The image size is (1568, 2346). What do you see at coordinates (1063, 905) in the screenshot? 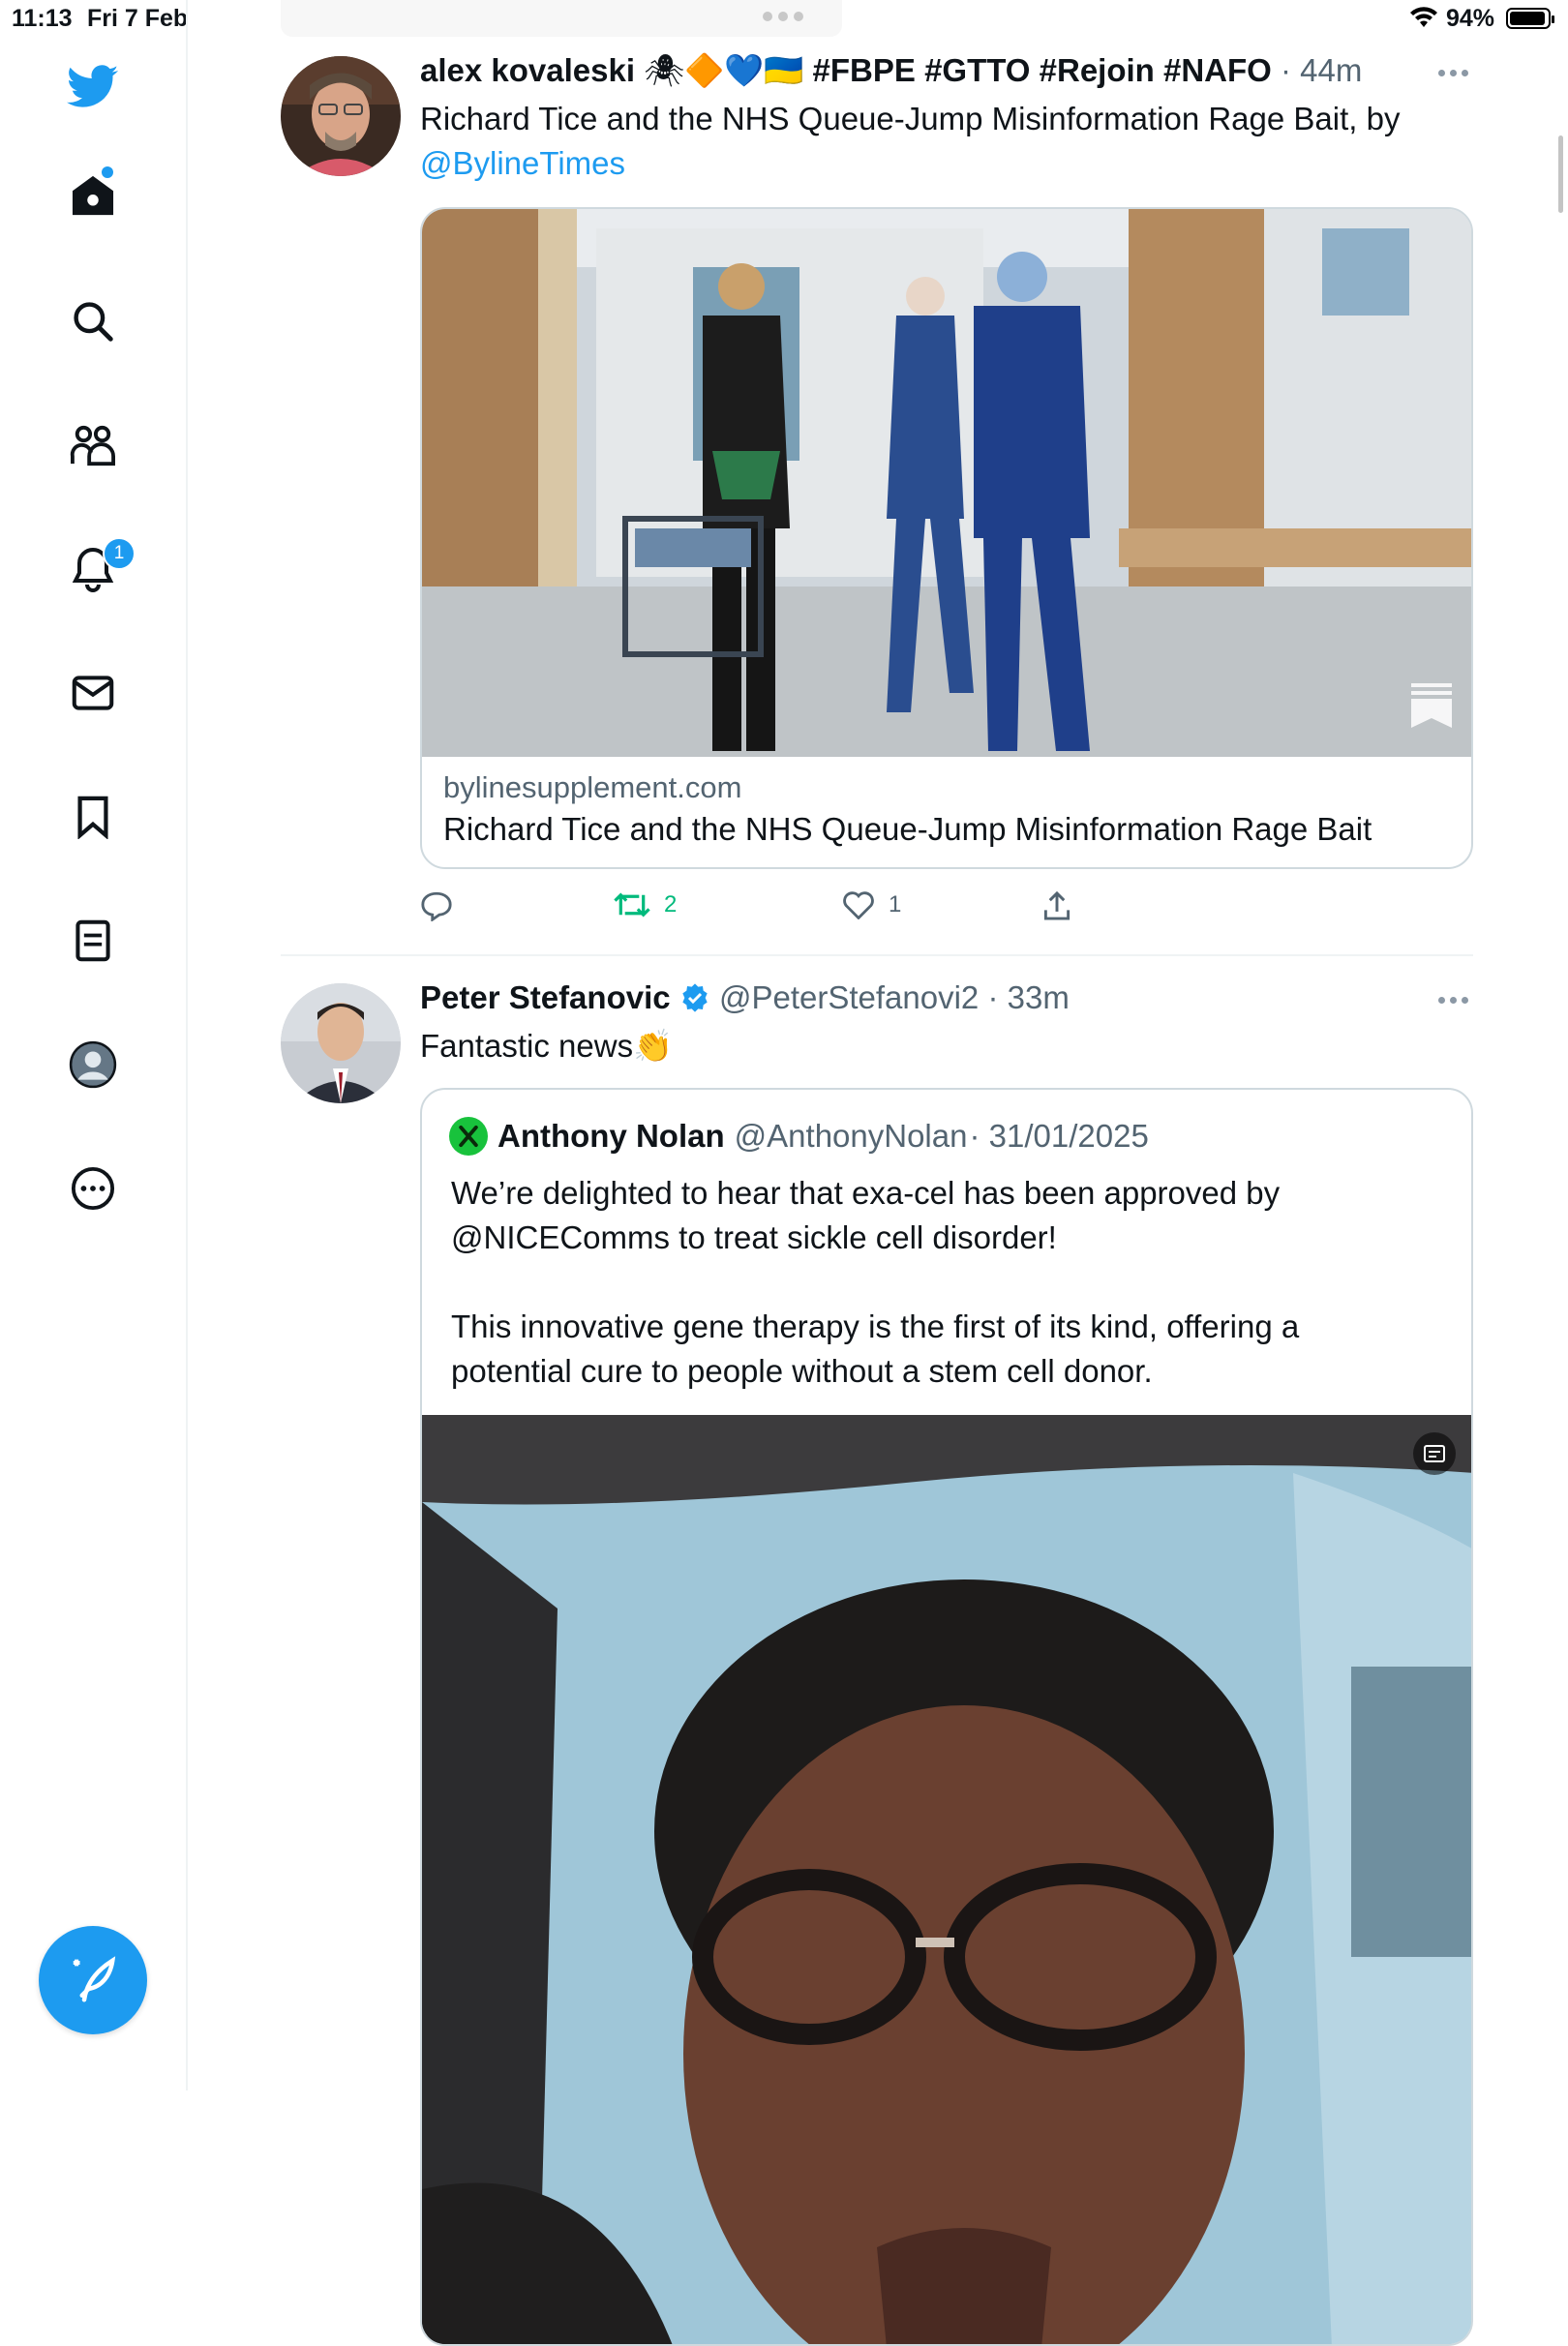
I see `share-button` at bounding box center [1063, 905].